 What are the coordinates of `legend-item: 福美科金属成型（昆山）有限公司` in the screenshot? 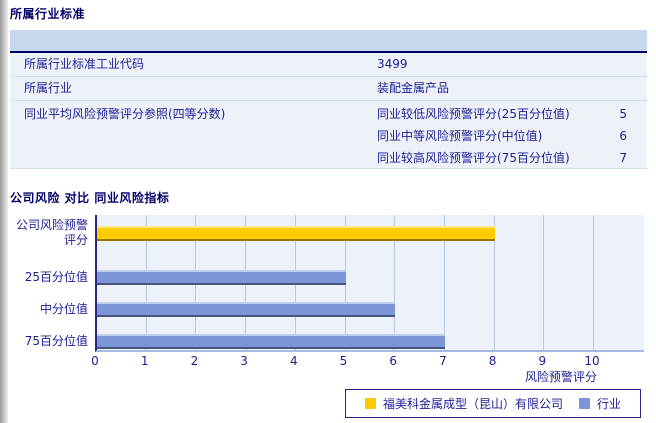 It's located at (463, 403).